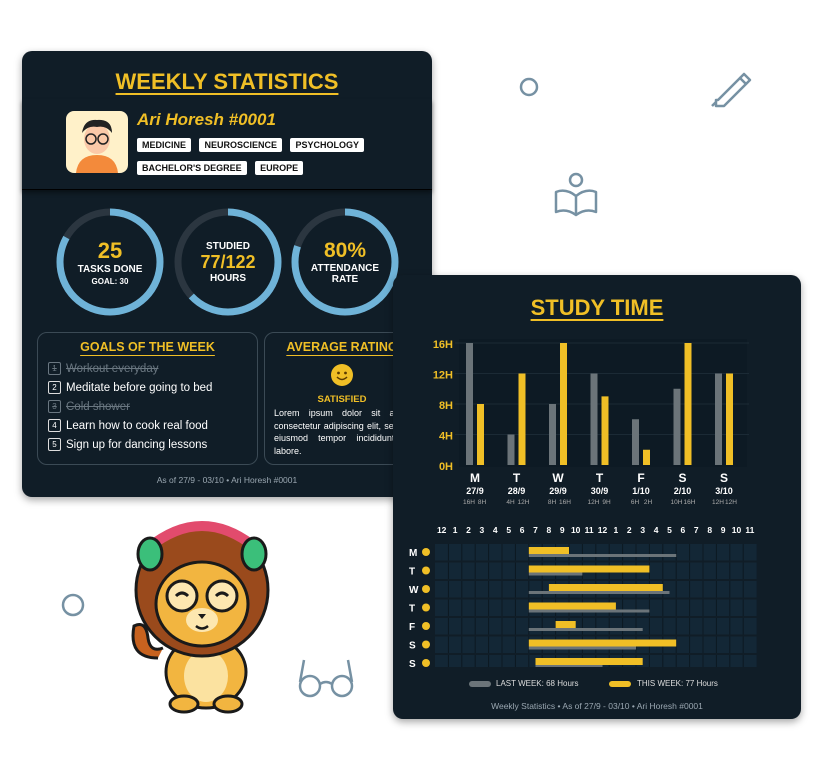  I want to click on timeline-day-label: M, so click(413, 553).